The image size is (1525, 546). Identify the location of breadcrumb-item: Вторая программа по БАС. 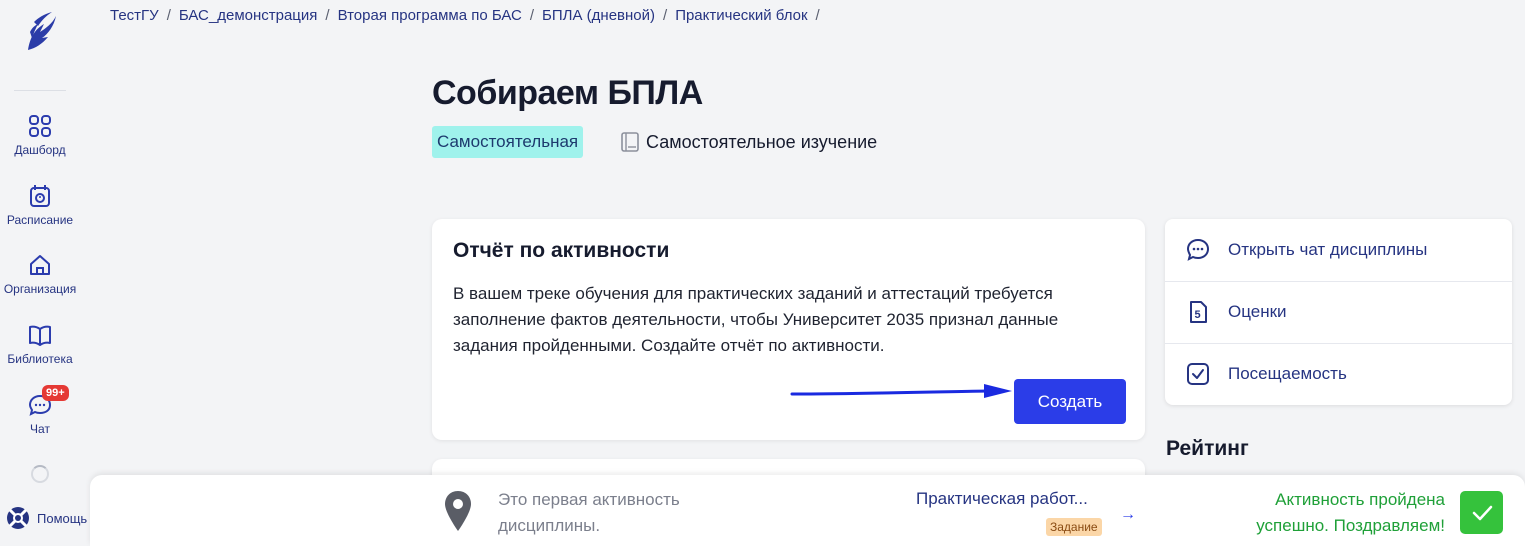
(430, 15).